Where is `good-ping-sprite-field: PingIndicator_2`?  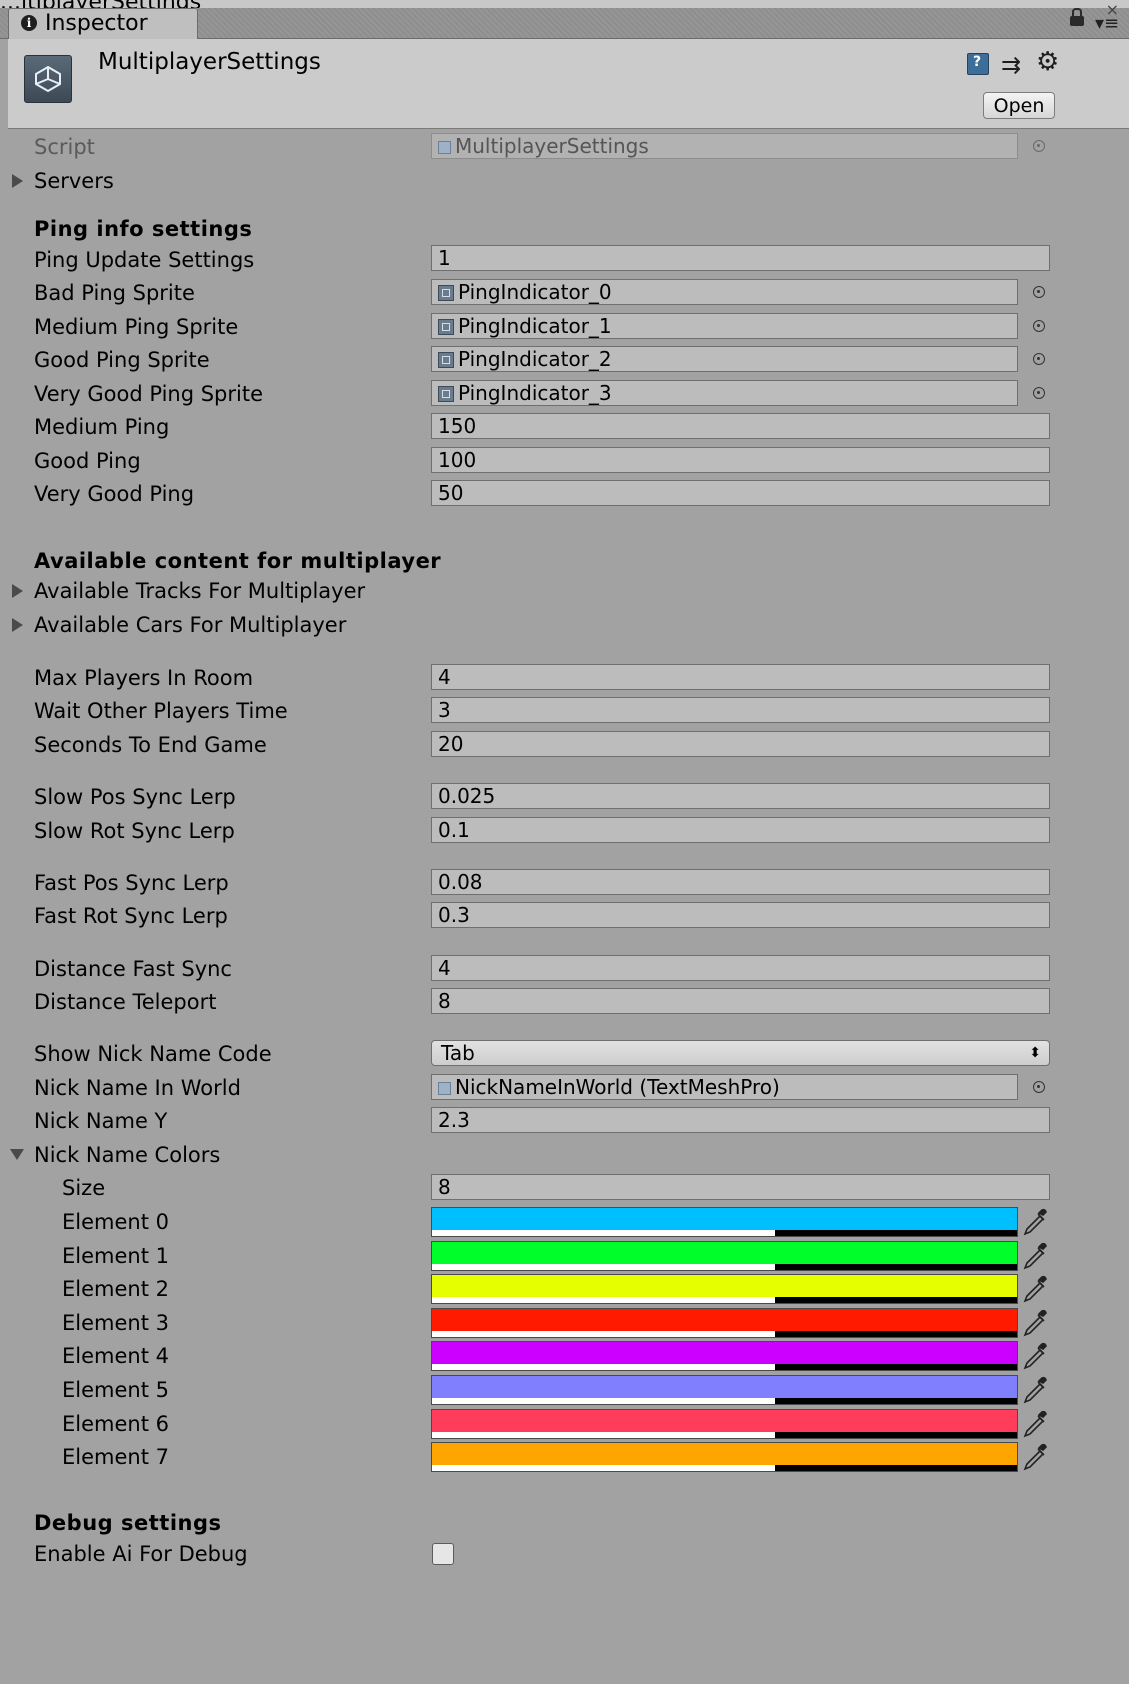 good-ping-sprite-field: PingIndicator_2 is located at coordinates (724, 359).